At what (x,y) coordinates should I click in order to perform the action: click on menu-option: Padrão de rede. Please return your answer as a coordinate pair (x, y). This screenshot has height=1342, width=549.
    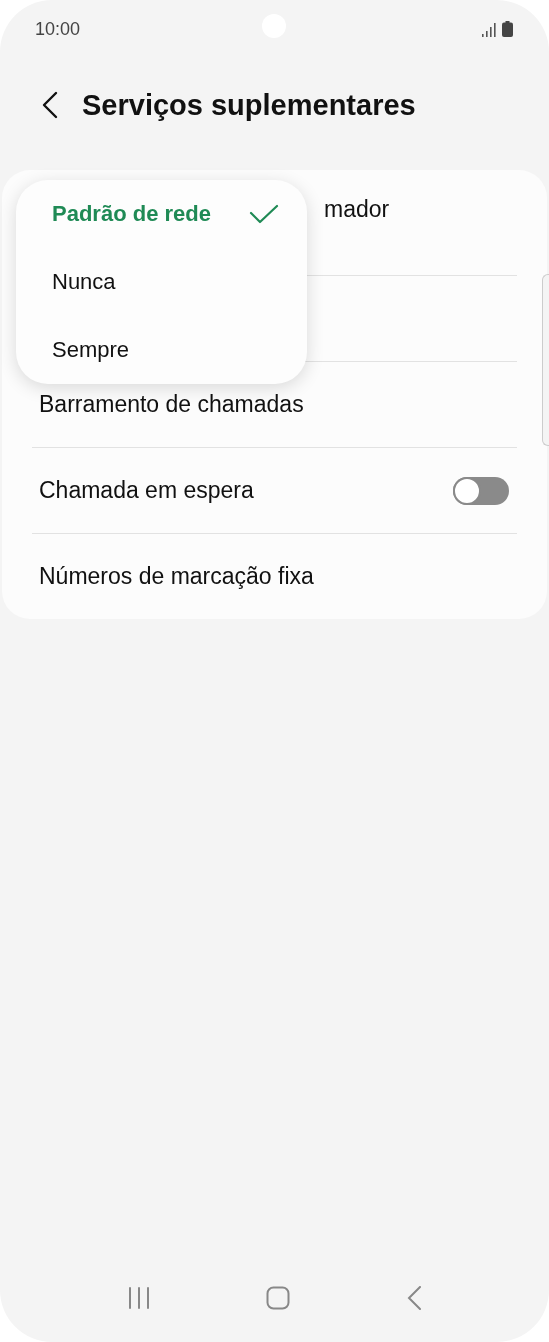
    Looking at the image, I should click on (165, 214).